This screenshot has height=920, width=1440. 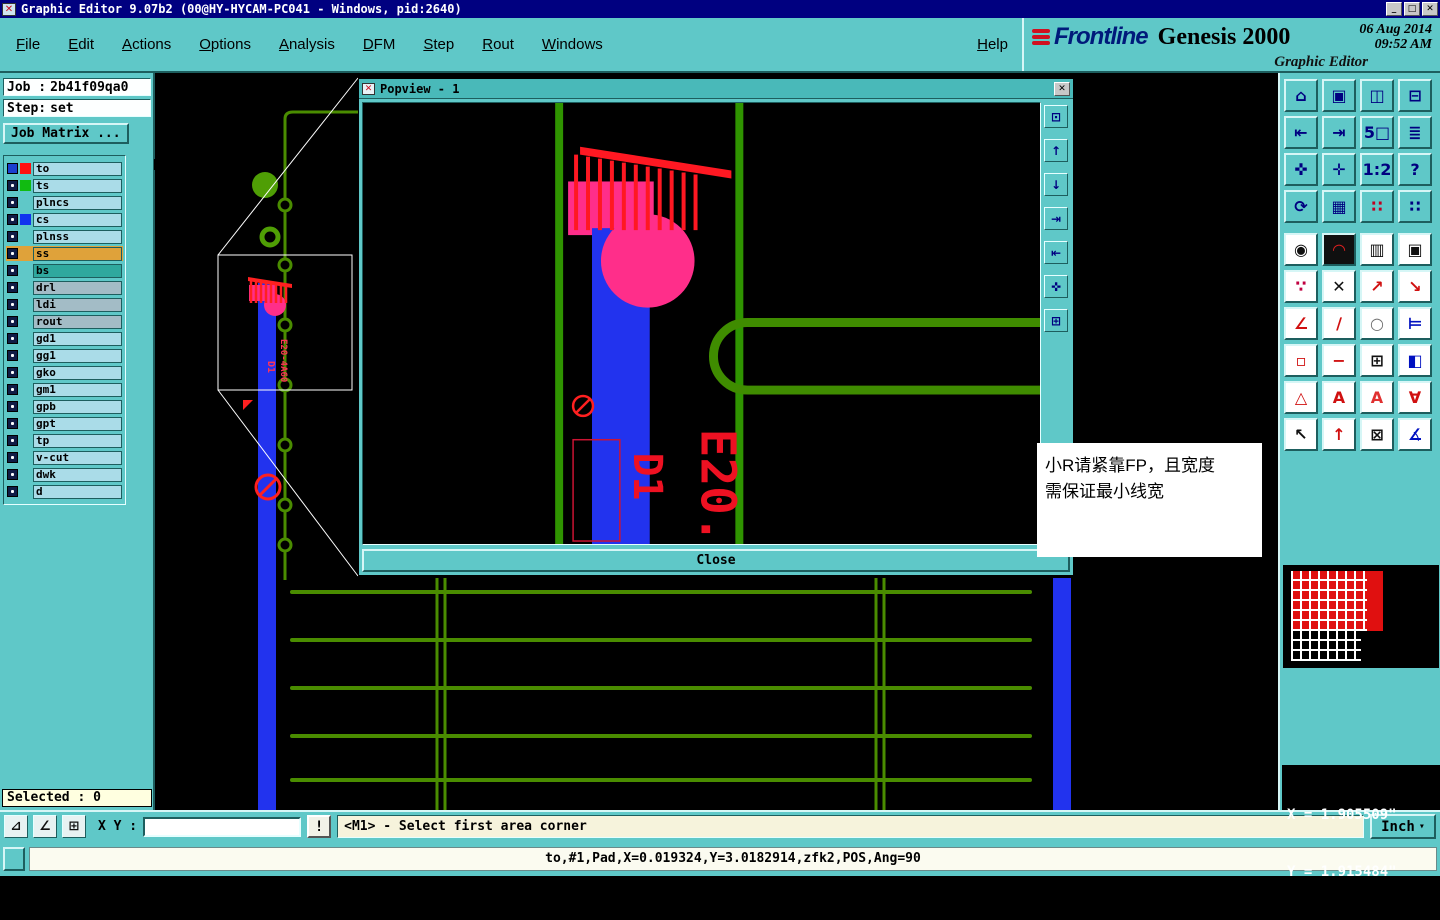 What do you see at coordinates (16, 826) in the screenshot?
I see `snap-corner-button: ⊿` at bounding box center [16, 826].